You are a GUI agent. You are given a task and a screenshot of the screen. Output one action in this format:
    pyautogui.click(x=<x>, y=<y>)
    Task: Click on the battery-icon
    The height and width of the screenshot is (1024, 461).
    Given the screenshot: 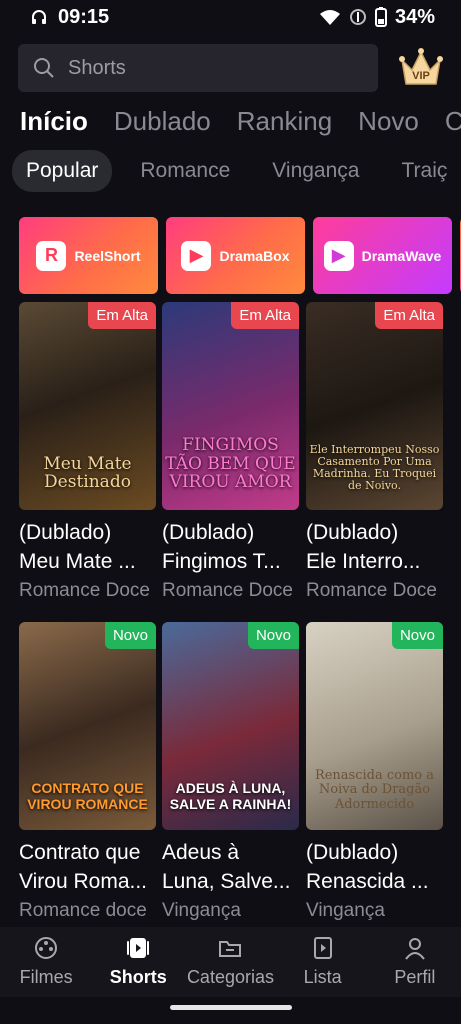 What is the action you would take?
    pyautogui.click(x=380, y=17)
    